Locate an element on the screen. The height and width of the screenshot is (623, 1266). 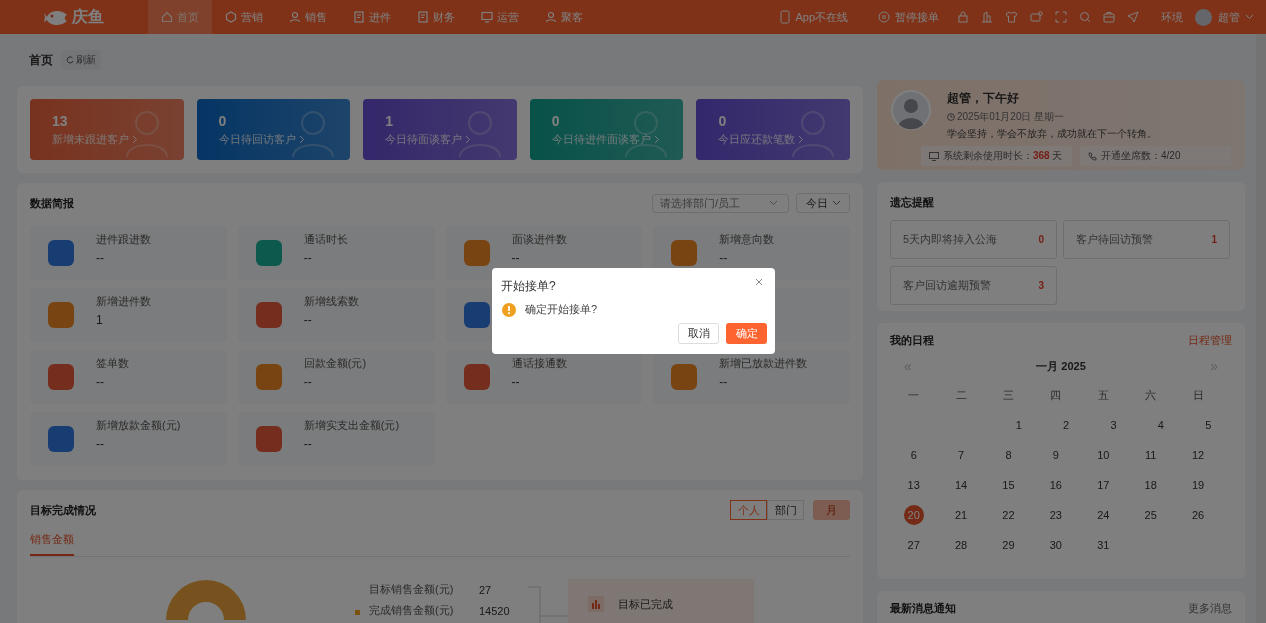
calendar-day: 22 is located at coordinates (1008, 515).